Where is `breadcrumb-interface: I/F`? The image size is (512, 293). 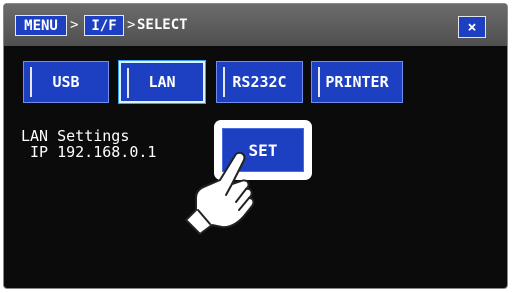 breadcrumb-interface: I/F is located at coordinates (104, 25).